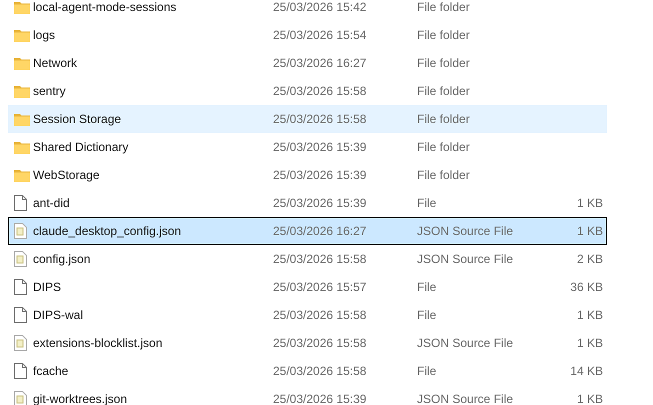  What do you see at coordinates (77, 119) in the screenshot?
I see `file-name: Session Storage` at bounding box center [77, 119].